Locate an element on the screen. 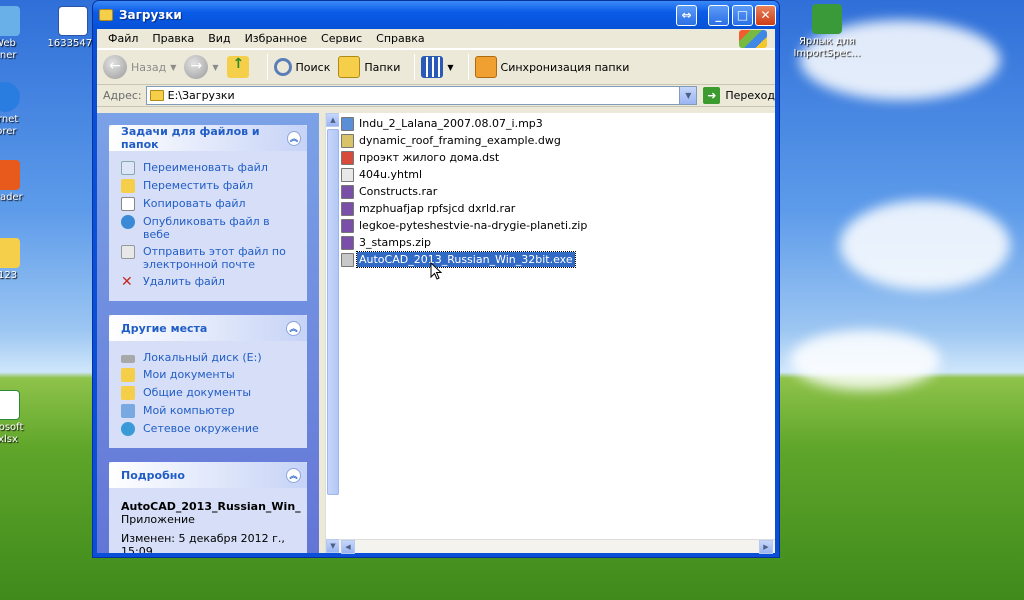  left-pane-scrollbar: ▲ ▼ is located at coordinates (332, 333).